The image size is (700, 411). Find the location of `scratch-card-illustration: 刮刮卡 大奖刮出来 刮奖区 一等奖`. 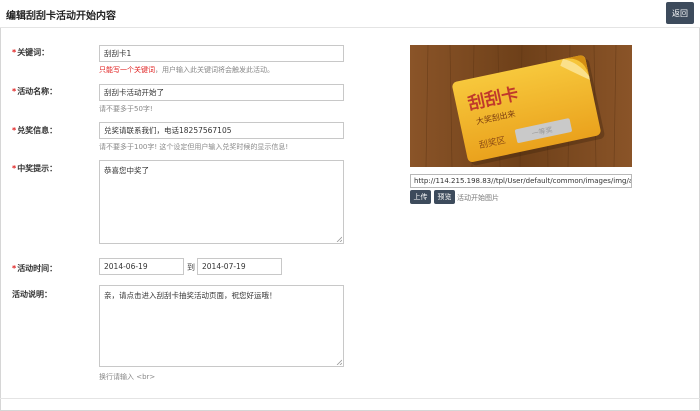

scratch-card-illustration: 刮刮卡 大奖刮出来 刮奖区 一等奖 is located at coordinates (521, 106).